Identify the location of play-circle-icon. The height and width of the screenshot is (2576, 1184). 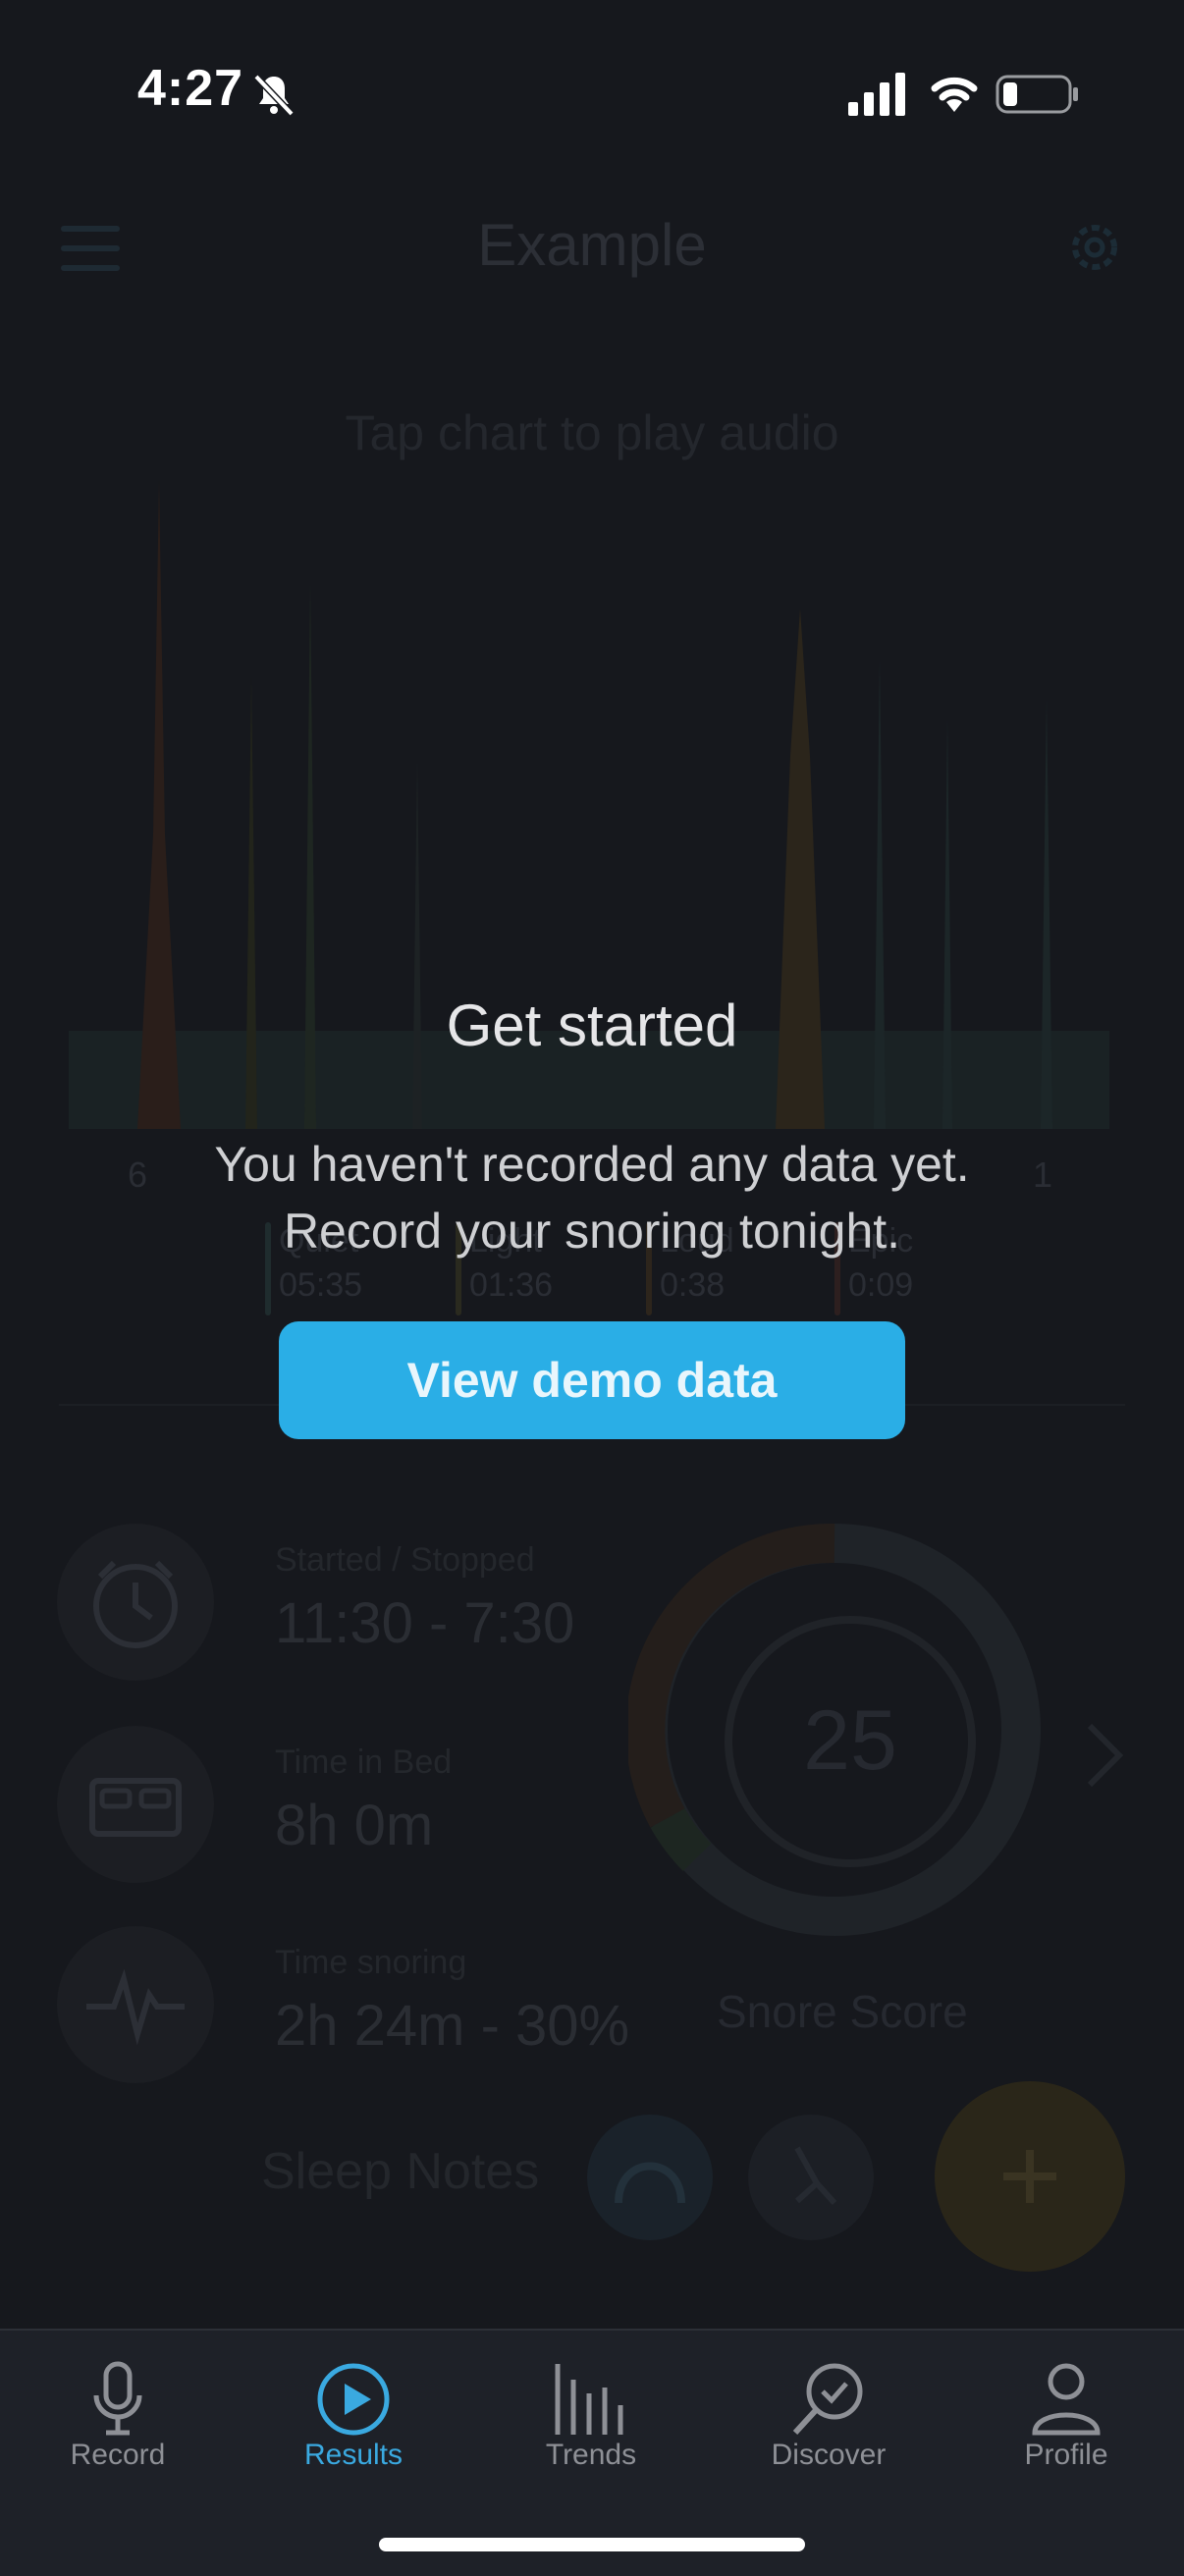
(353, 2399).